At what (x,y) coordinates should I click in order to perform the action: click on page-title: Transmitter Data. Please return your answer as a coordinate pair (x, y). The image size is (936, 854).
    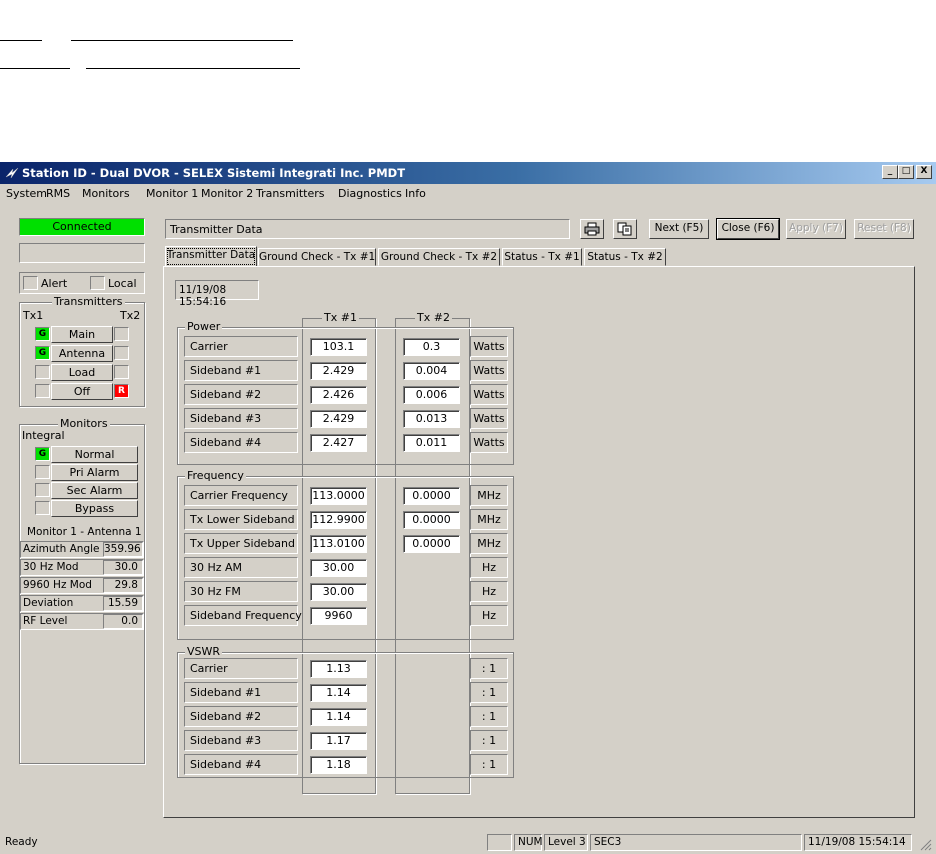
    Looking at the image, I should click on (216, 229).